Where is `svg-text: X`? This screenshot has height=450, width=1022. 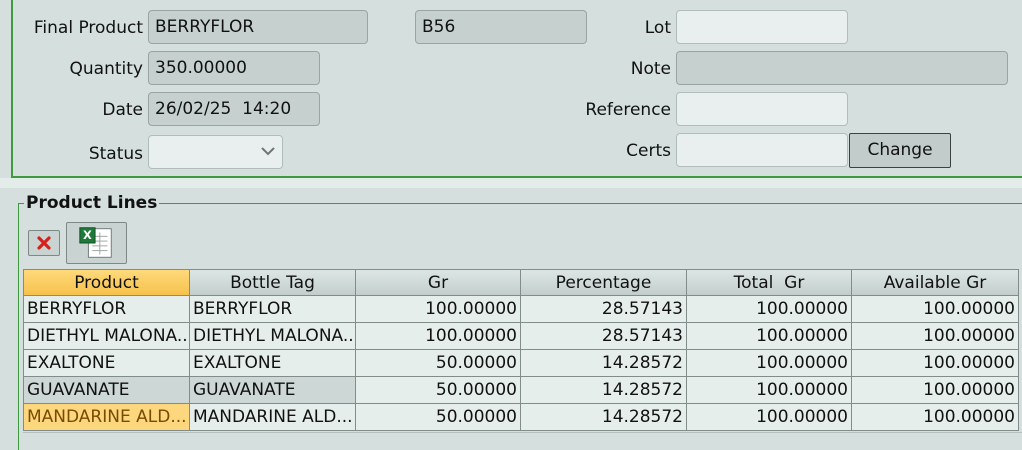 svg-text: X is located at coordinates (87, 235).